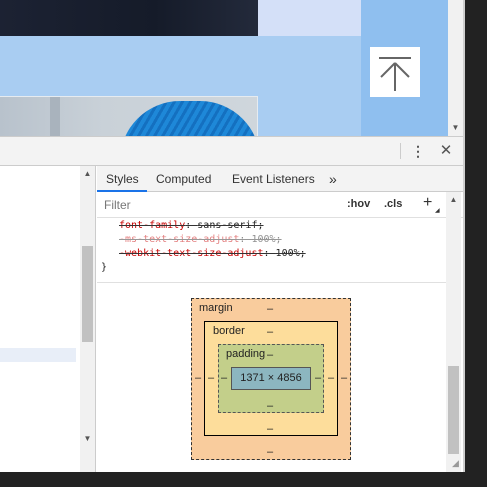 The height and width of the screenshot is (487, 487). I want to click on box-model-content: 1371 × 4856, so click(271, 378).